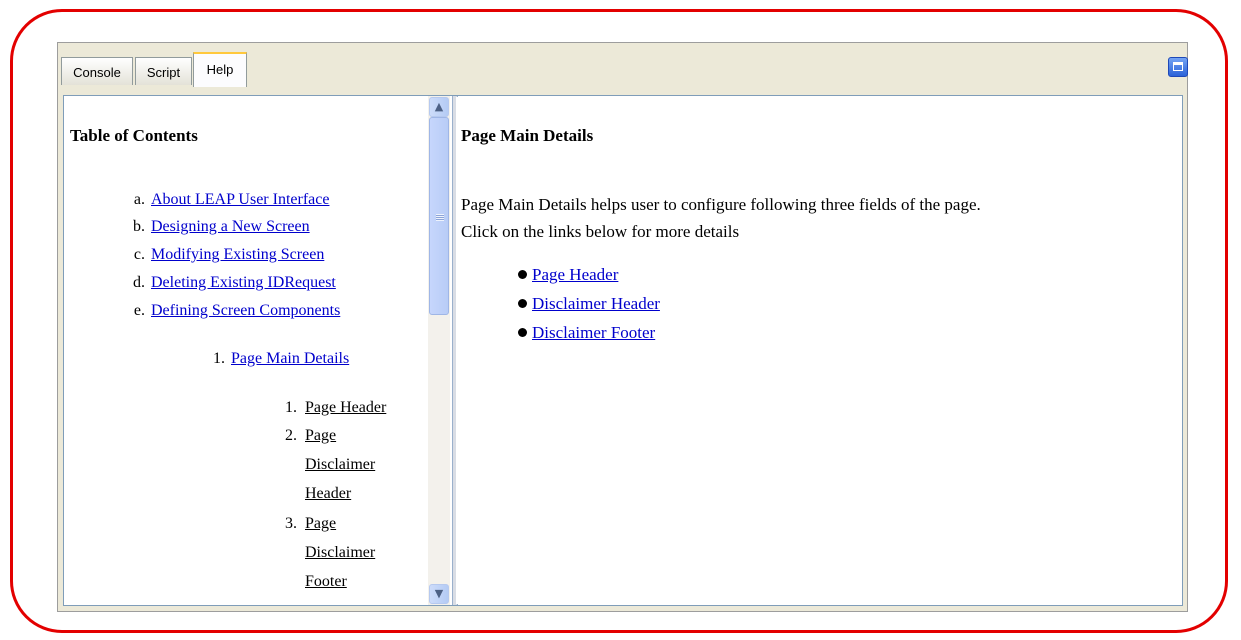 The height and width of the screenshot is (640, 1241). I want to click on link-disclaimer-footer: Disclaimer Footer, so click(593, 332).